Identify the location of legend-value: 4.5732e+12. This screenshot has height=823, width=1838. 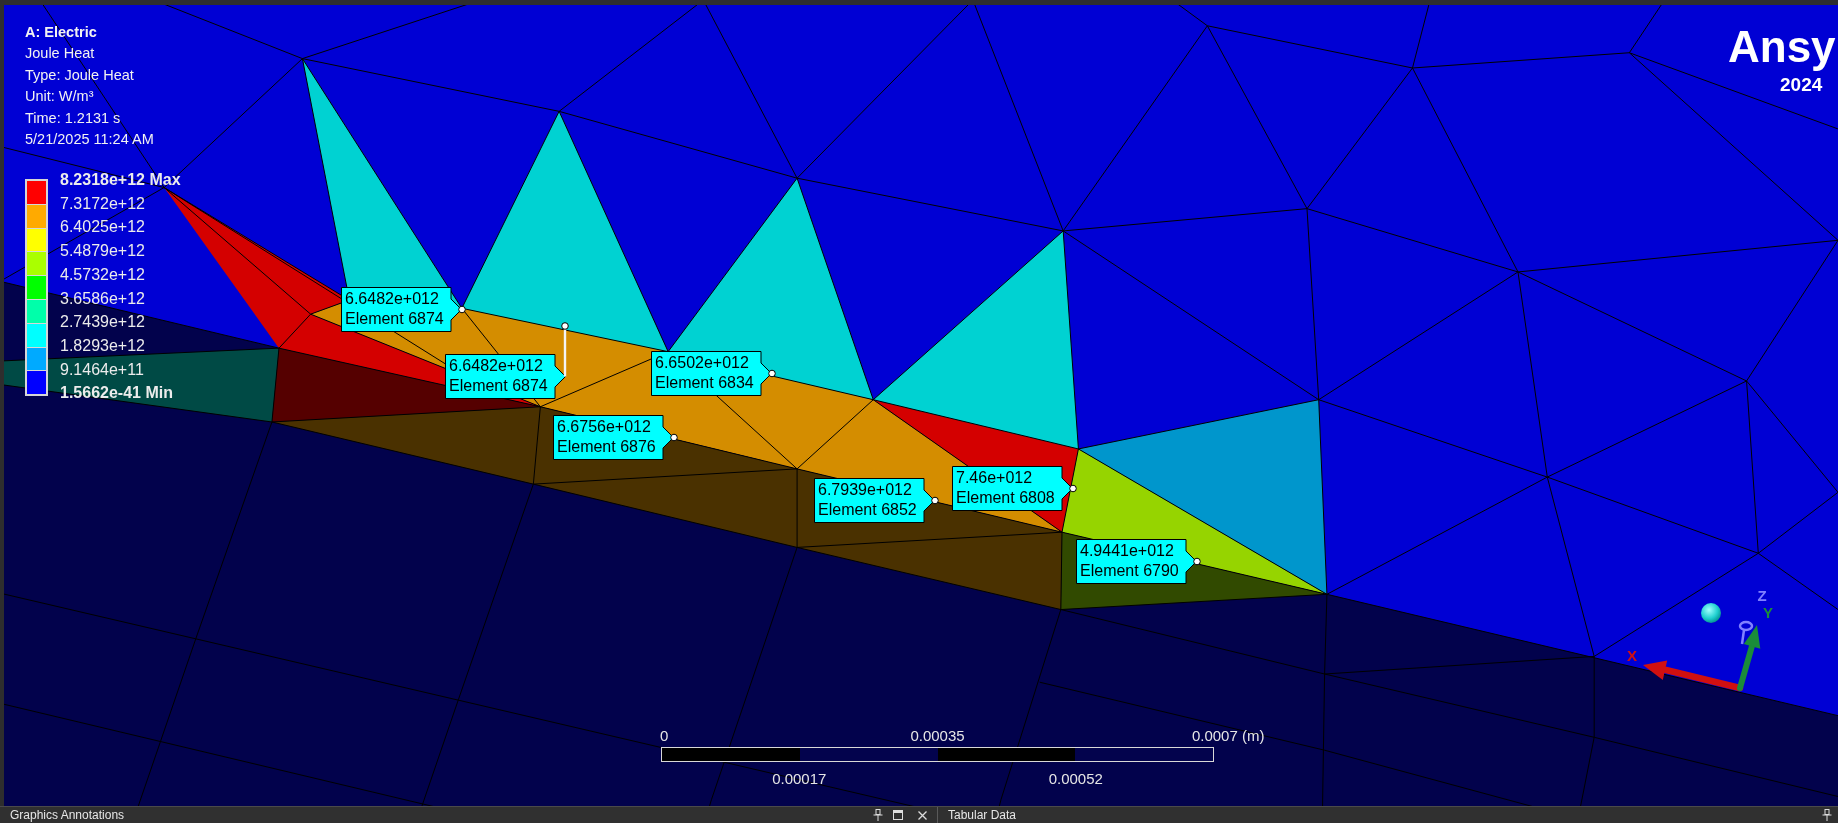
(102, 274).